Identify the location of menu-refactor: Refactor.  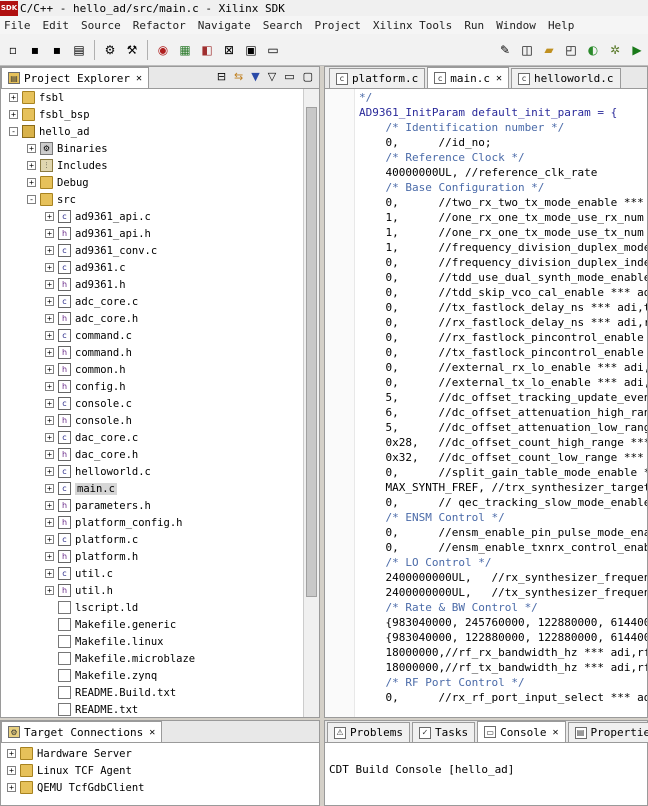
(159, 25).